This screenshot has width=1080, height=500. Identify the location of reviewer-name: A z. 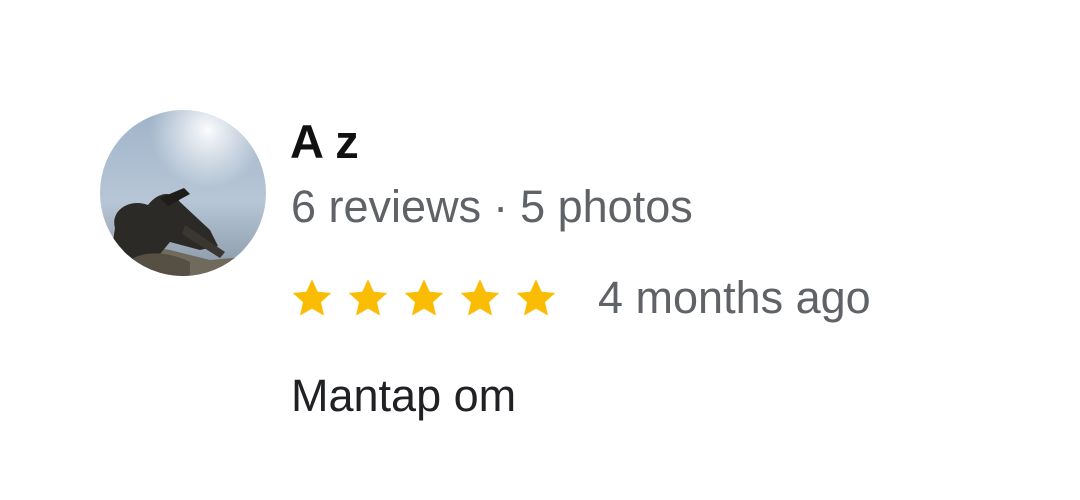
(324, 142).